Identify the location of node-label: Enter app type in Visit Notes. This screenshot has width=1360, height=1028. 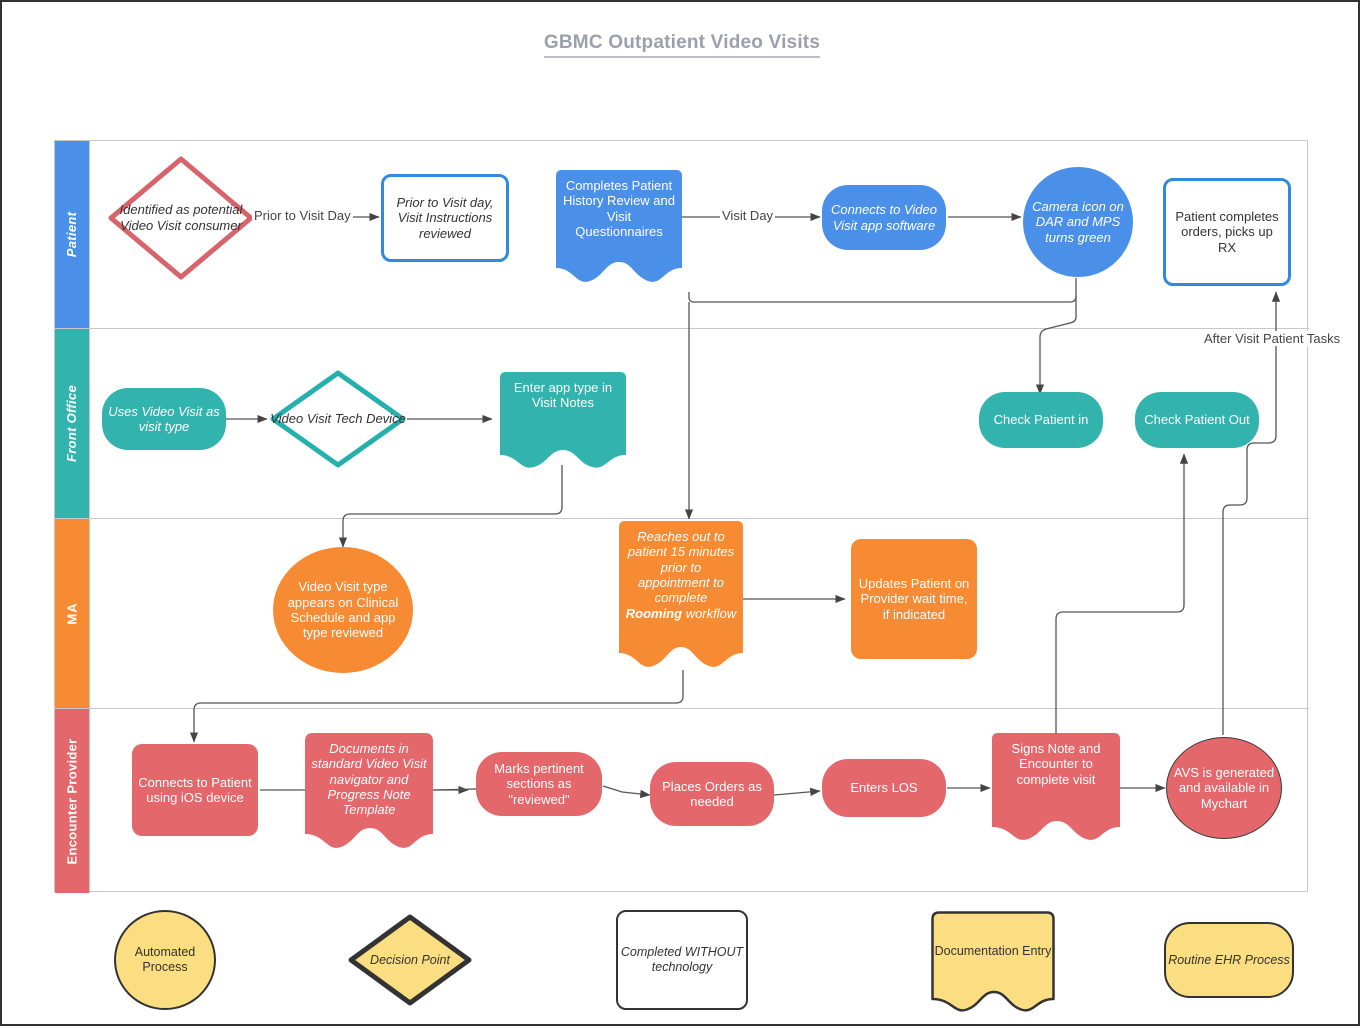
(563, 395).